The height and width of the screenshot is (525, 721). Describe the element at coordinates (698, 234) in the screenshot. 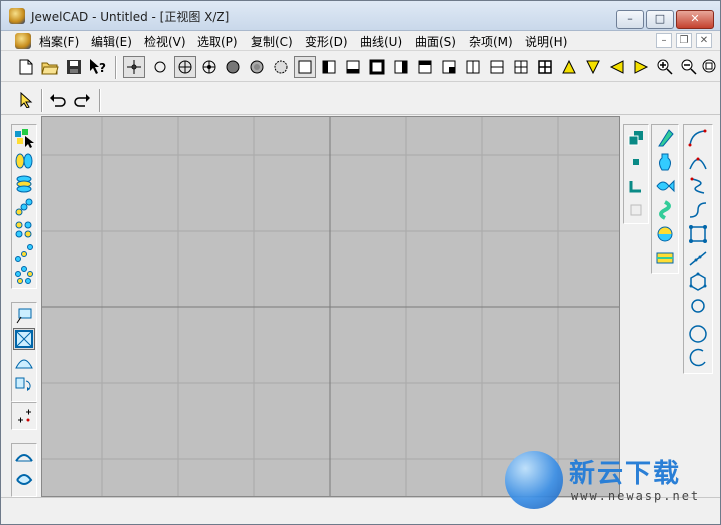

I see `curve-node-box-icon` at that location.